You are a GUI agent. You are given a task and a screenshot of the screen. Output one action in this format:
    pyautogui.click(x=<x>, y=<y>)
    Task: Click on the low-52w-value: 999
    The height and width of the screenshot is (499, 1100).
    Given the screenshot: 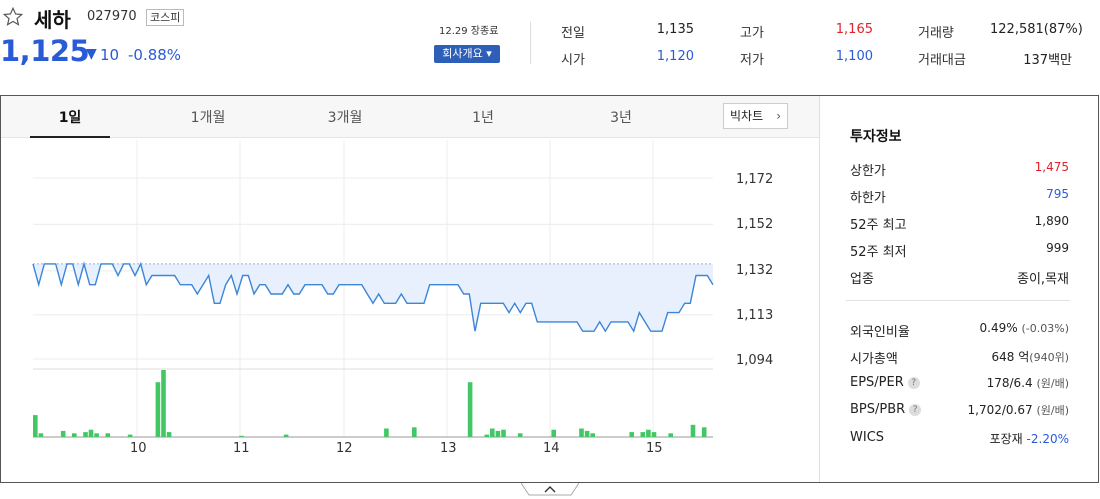 What is the action you would take?
    pyautogui.click(x=1057, y=248)
    